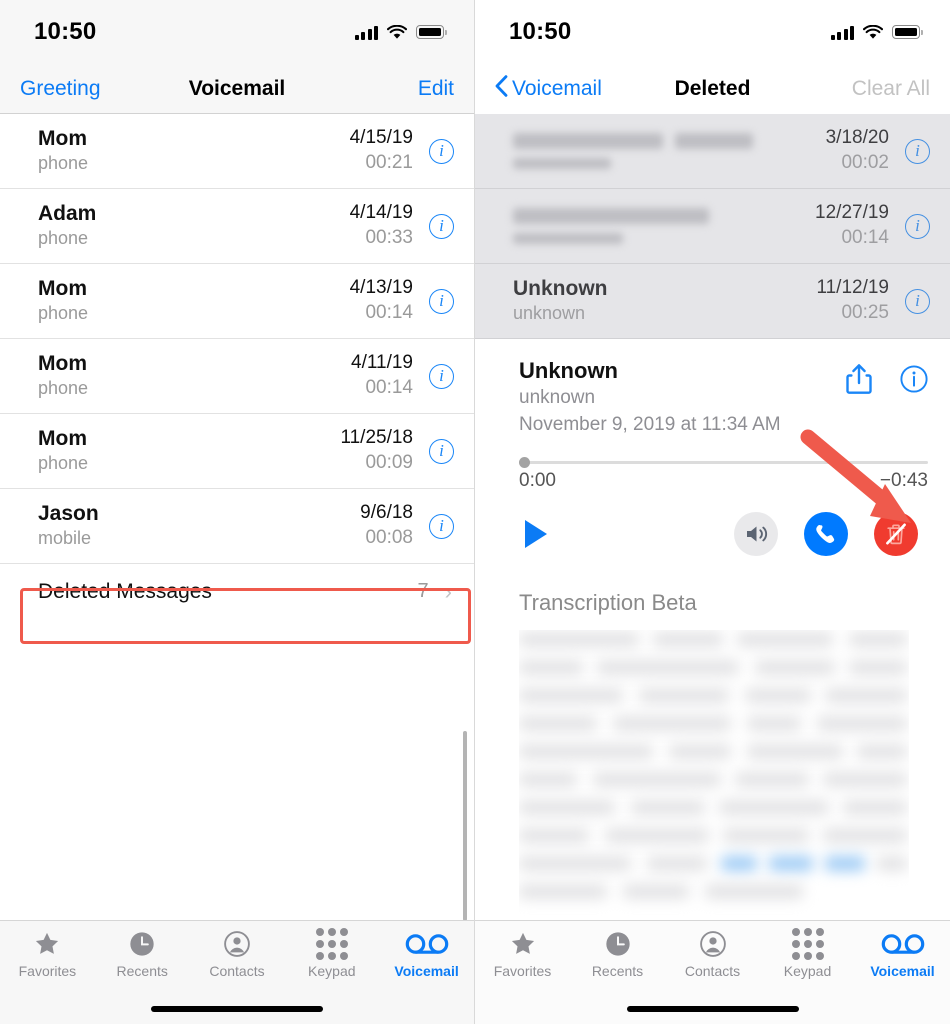 This screenshot has height=1024, width=950. I want to click on status-bar: 10:50, so click(712, 32).